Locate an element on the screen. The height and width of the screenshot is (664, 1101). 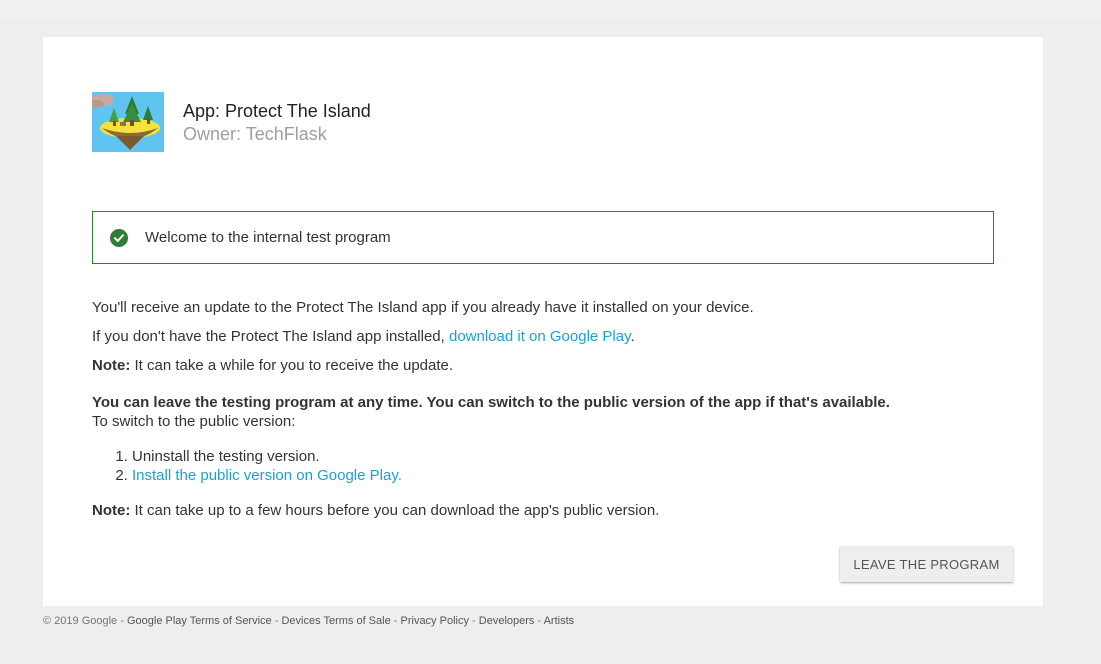
developers-link: Developers is located at coordinates (507, 621).